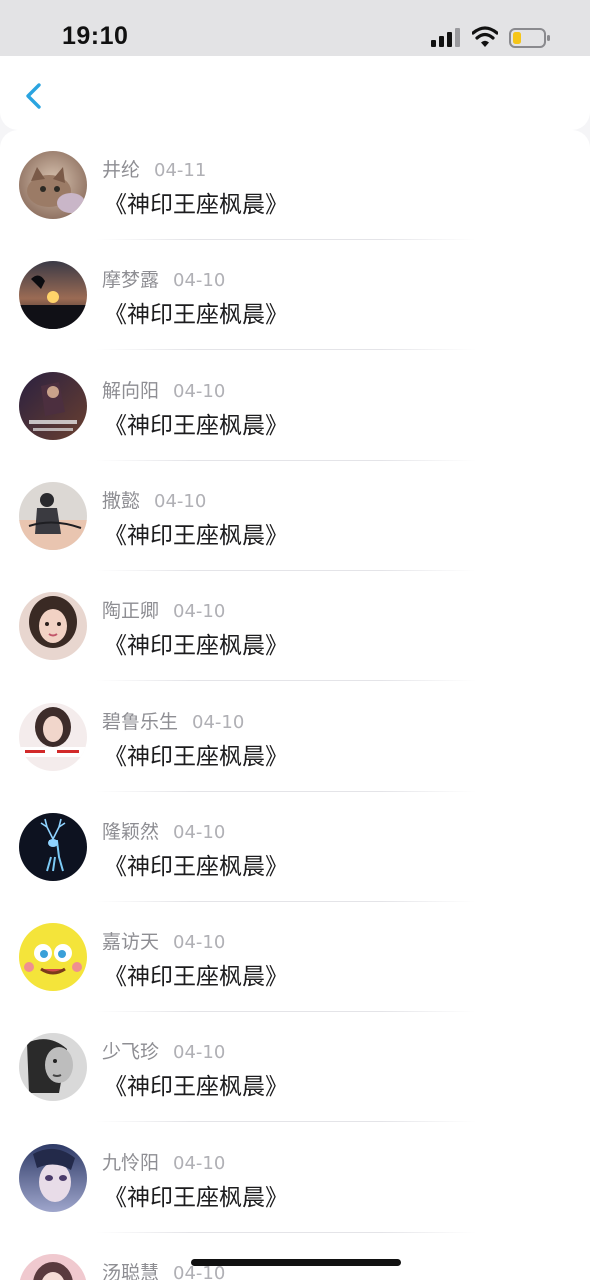 This screenshot has width=590, height=1280. Describe the element at coordinates (131, 1162) in the screenshot. I see `user-name: 九怜阳` at that location.